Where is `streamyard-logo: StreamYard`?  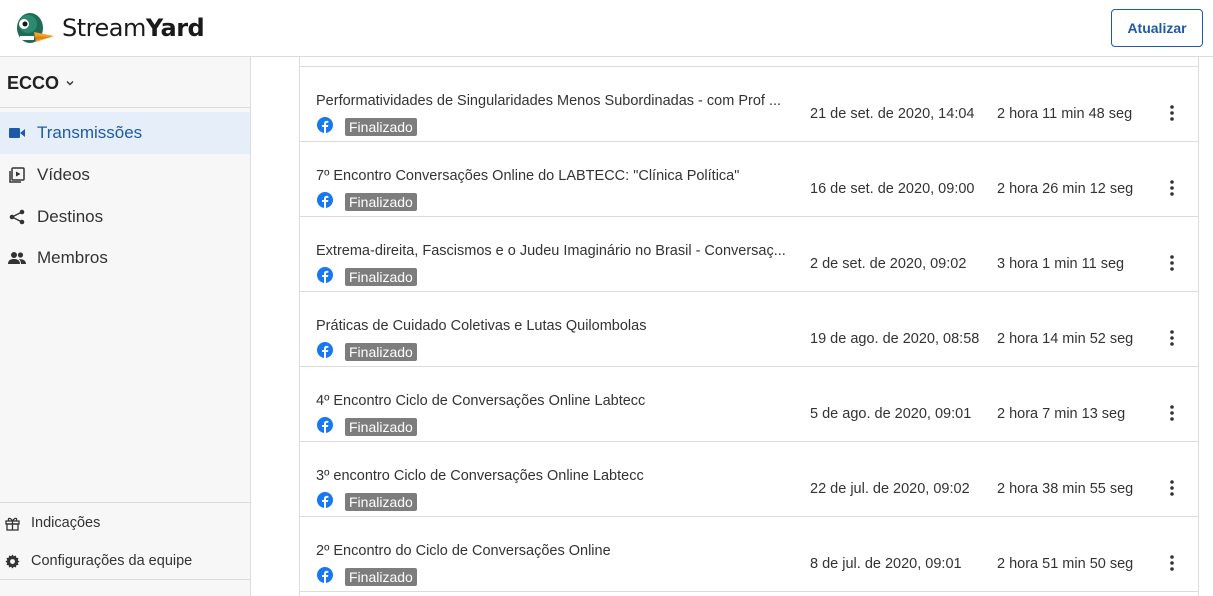 streamyard-logo: StreamYard is located at coordinates (109, 28).